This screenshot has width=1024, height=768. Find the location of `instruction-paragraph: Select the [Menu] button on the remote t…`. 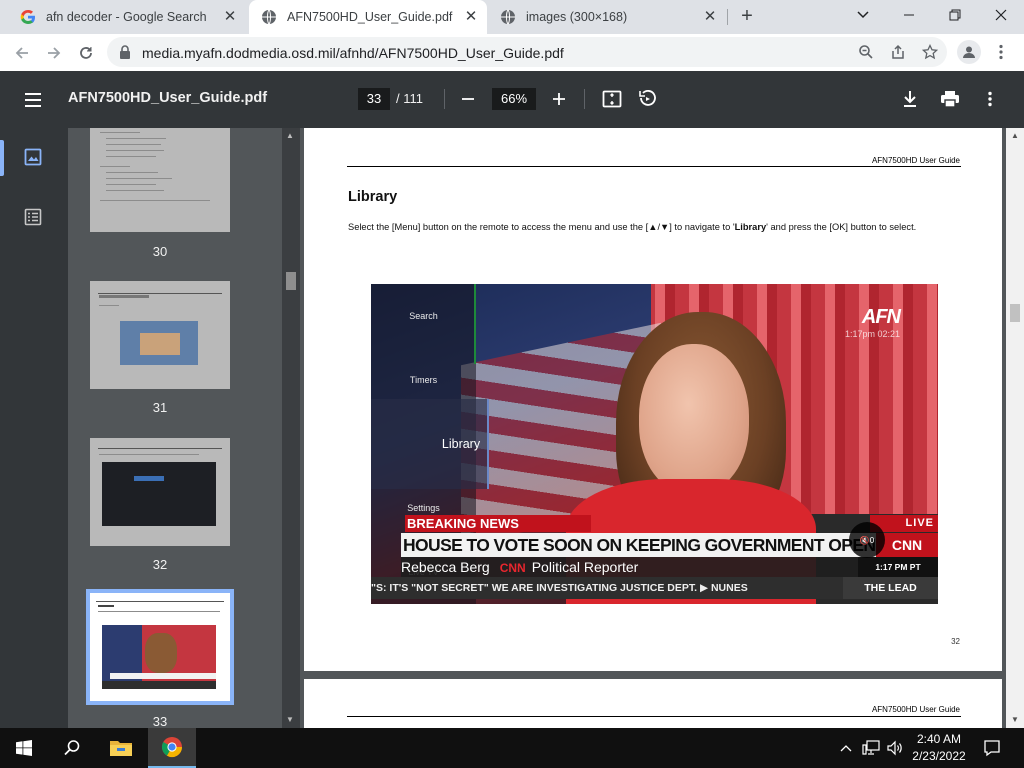

instruction-paragraph: Select the [Menu] button on the remote t… is located at coordinates (632, 227).